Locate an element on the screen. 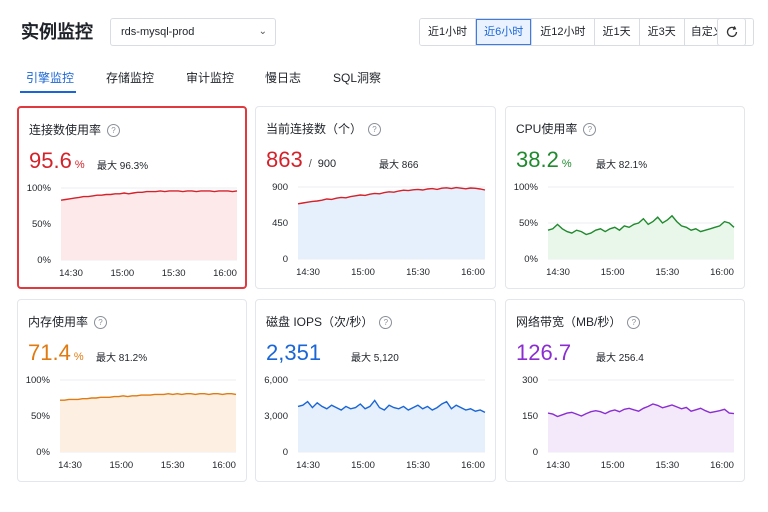  metric-capacity: 900 is located at coordinates (327, 164).